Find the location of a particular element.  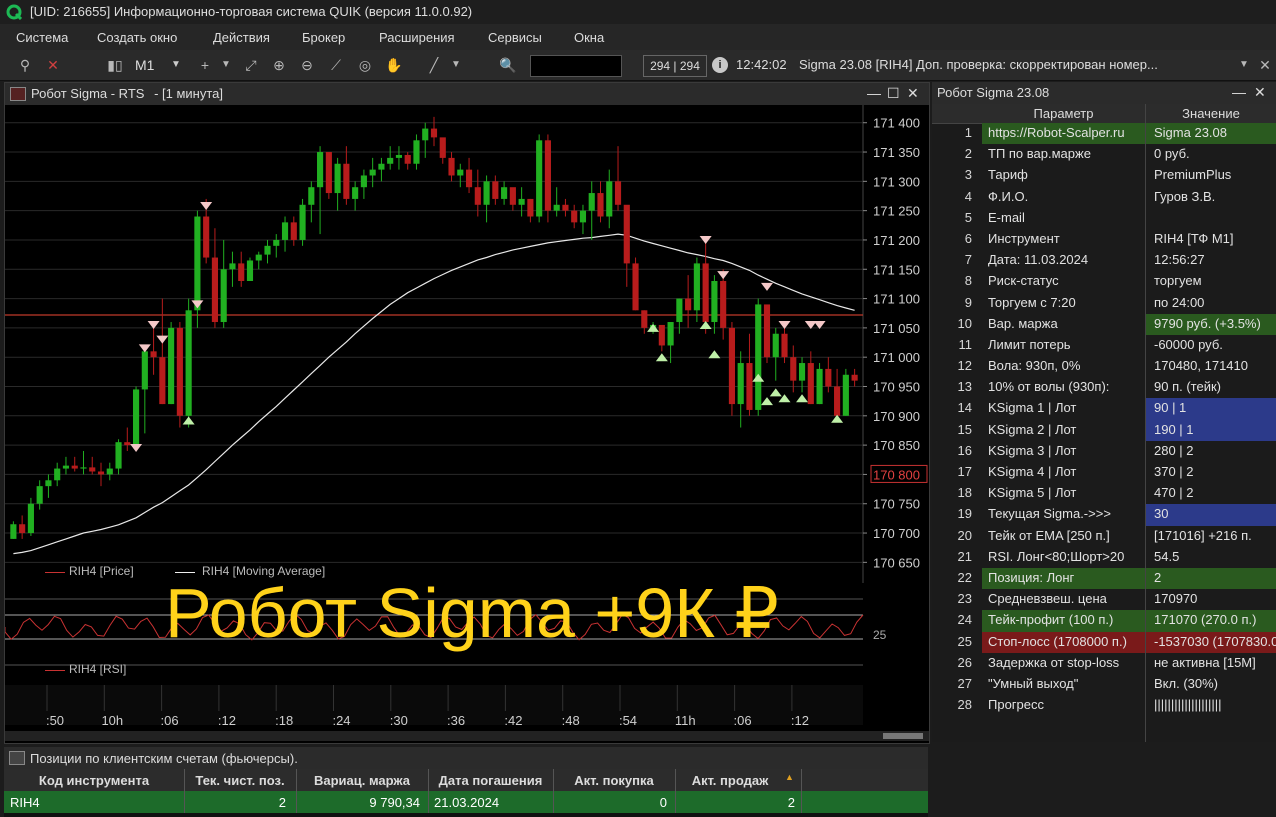

list-item: 14 KSigma 1 | Лот 90 | 1 is located at coordinates (1104, 409).